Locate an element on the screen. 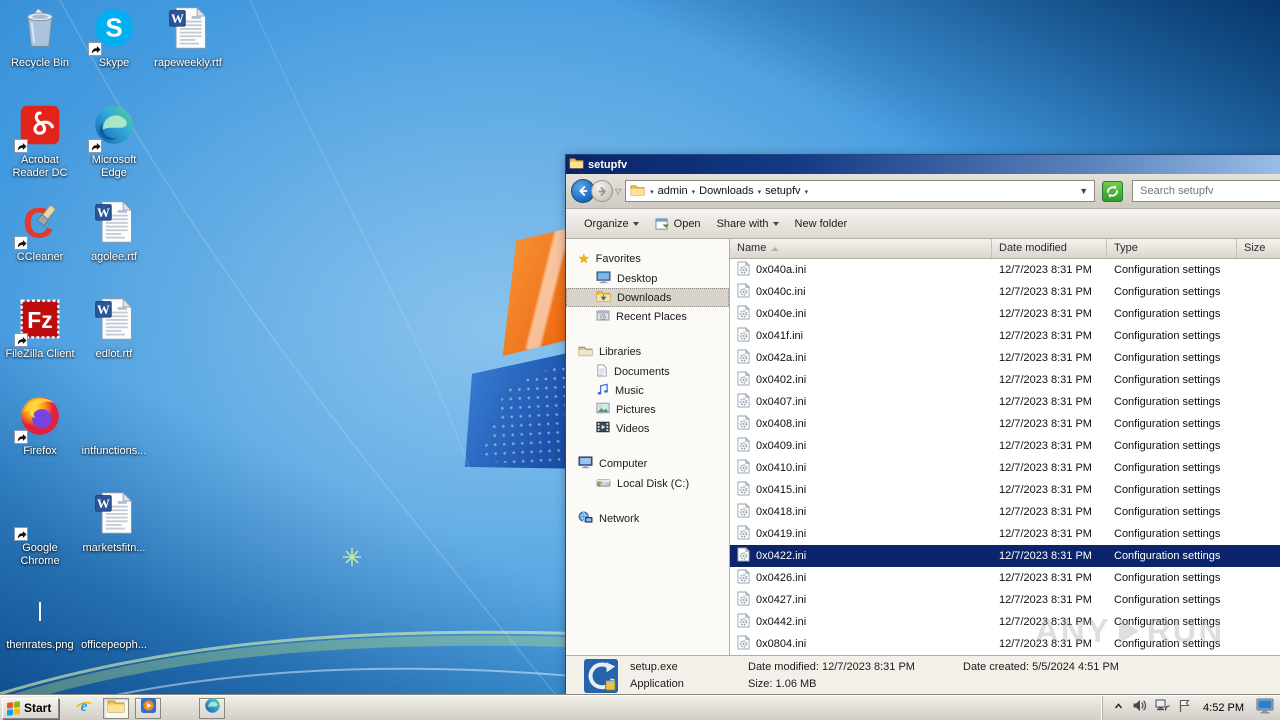  organize-button: Organize is located at coordinates (611, 224).